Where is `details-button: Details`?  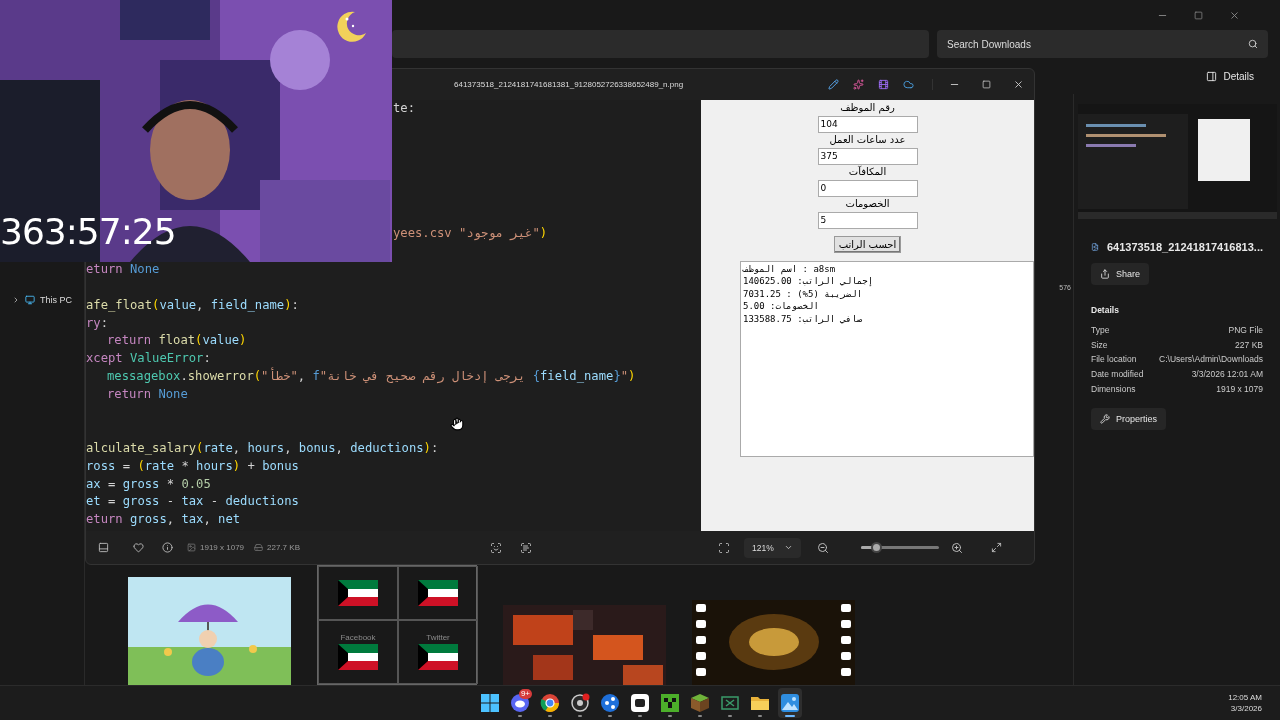 details-button: Details is located at coordinates (1230, 76).